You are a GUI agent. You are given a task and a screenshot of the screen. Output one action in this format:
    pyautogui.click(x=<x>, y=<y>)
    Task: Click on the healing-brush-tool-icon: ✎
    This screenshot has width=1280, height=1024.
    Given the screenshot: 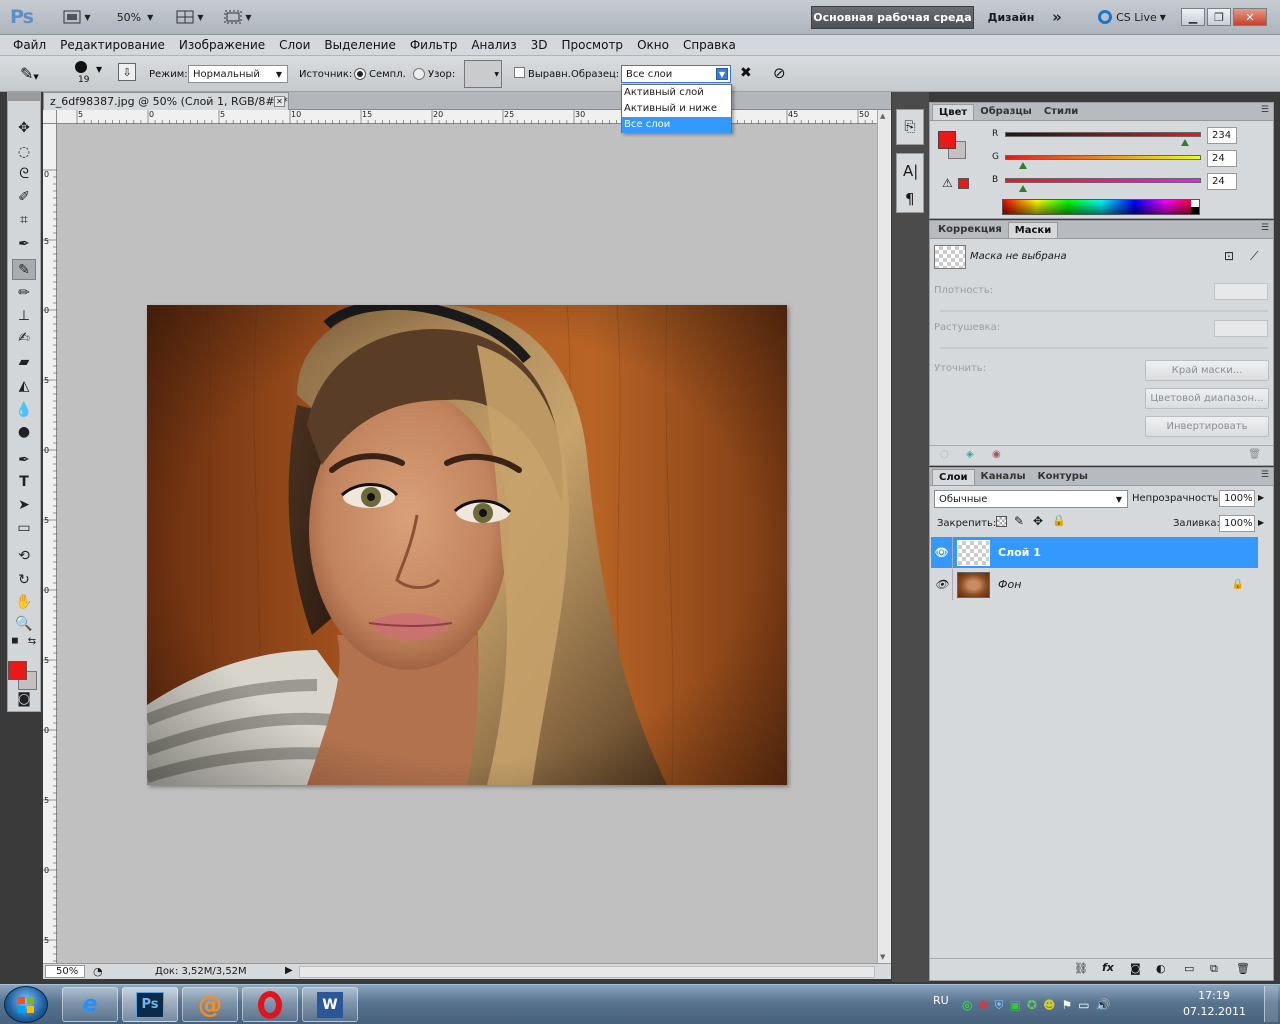 What is the action you would take?
    pyautogui.click(x=24, y=269)
    